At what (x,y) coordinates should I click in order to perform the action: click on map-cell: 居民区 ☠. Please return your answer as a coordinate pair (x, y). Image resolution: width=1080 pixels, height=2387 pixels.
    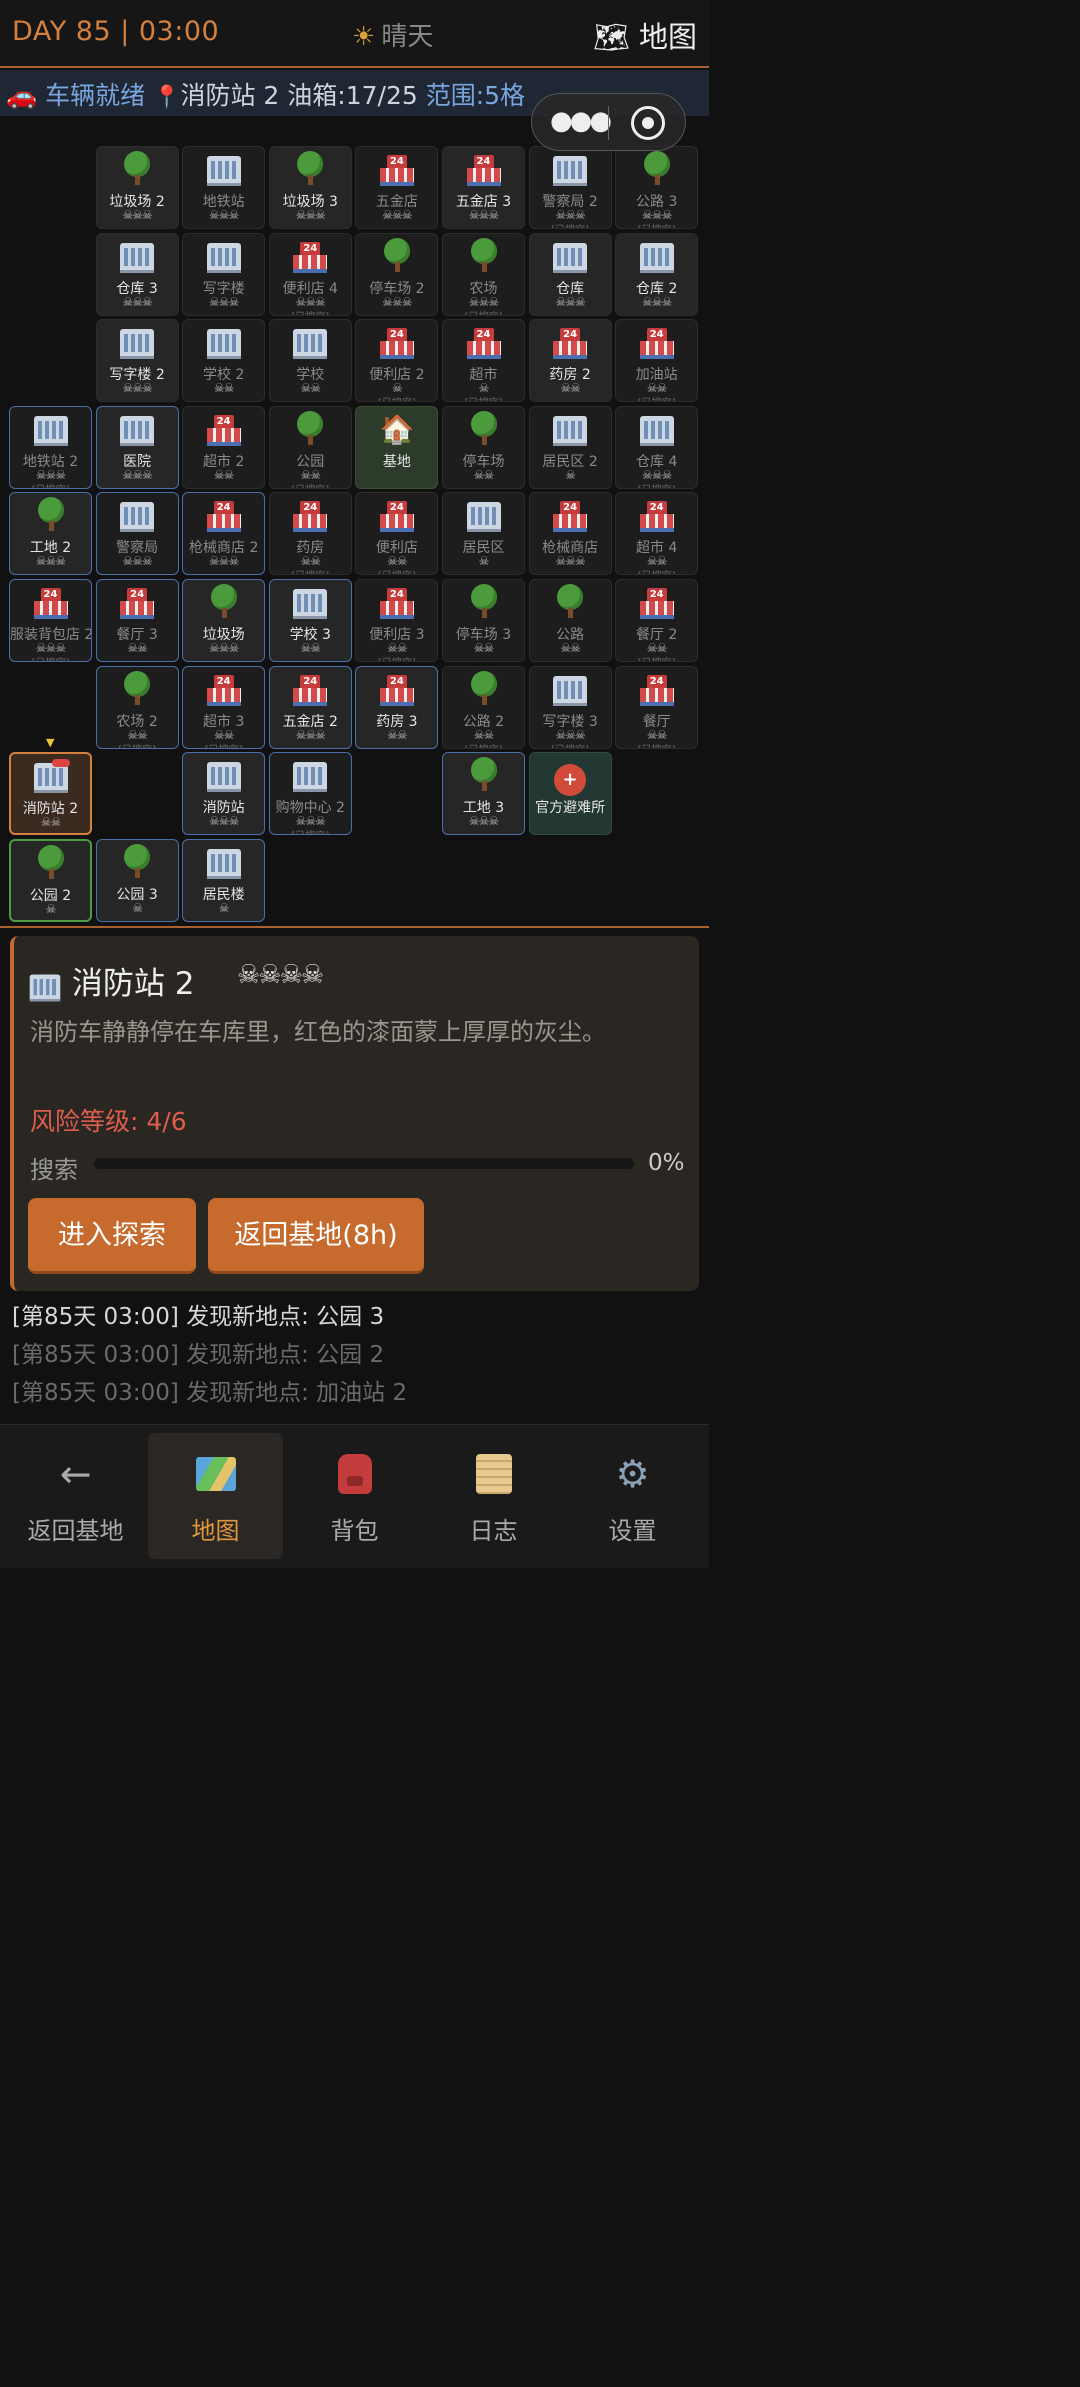
    Looking at the image, I should click on (483, 534).